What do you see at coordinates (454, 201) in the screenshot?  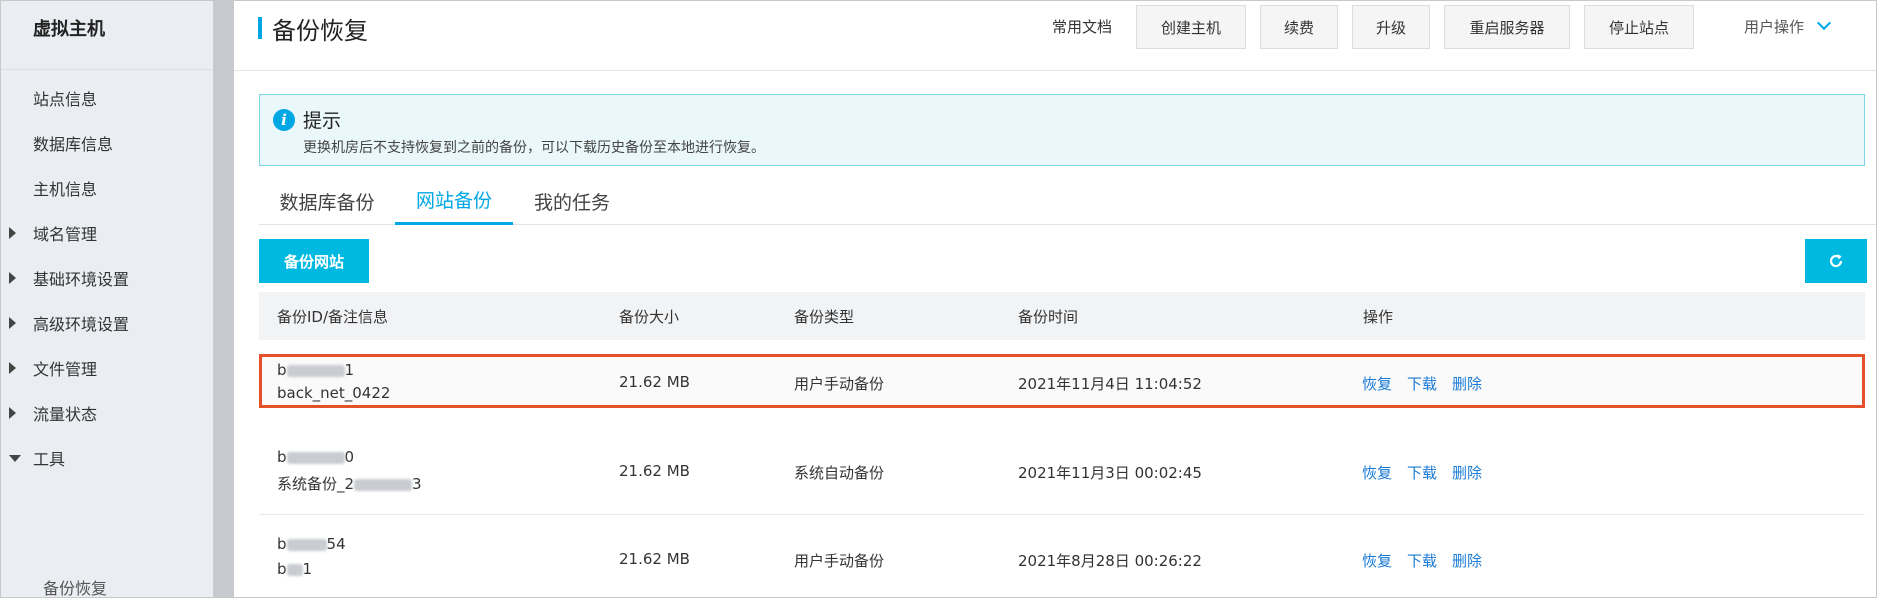 I see `tab-website-backup: 网站备份` at bounding box center [454, 201].